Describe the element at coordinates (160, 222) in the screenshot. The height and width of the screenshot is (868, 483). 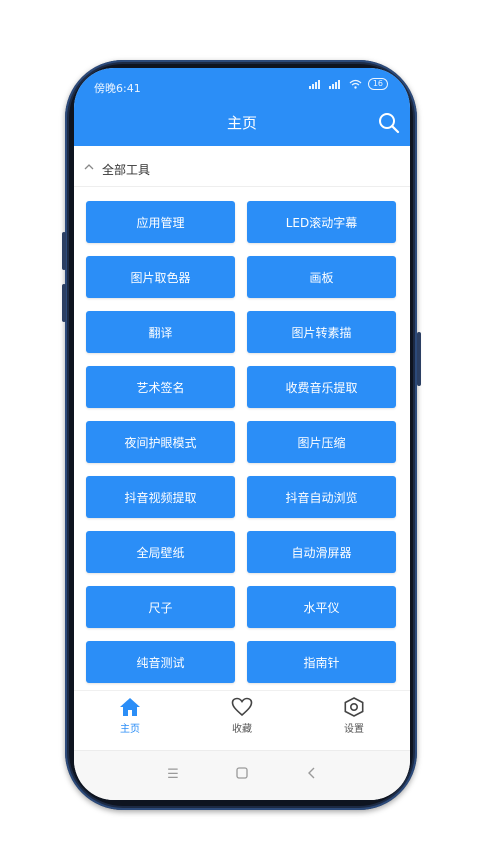
I see `tool-button: 应用管理` at that location.